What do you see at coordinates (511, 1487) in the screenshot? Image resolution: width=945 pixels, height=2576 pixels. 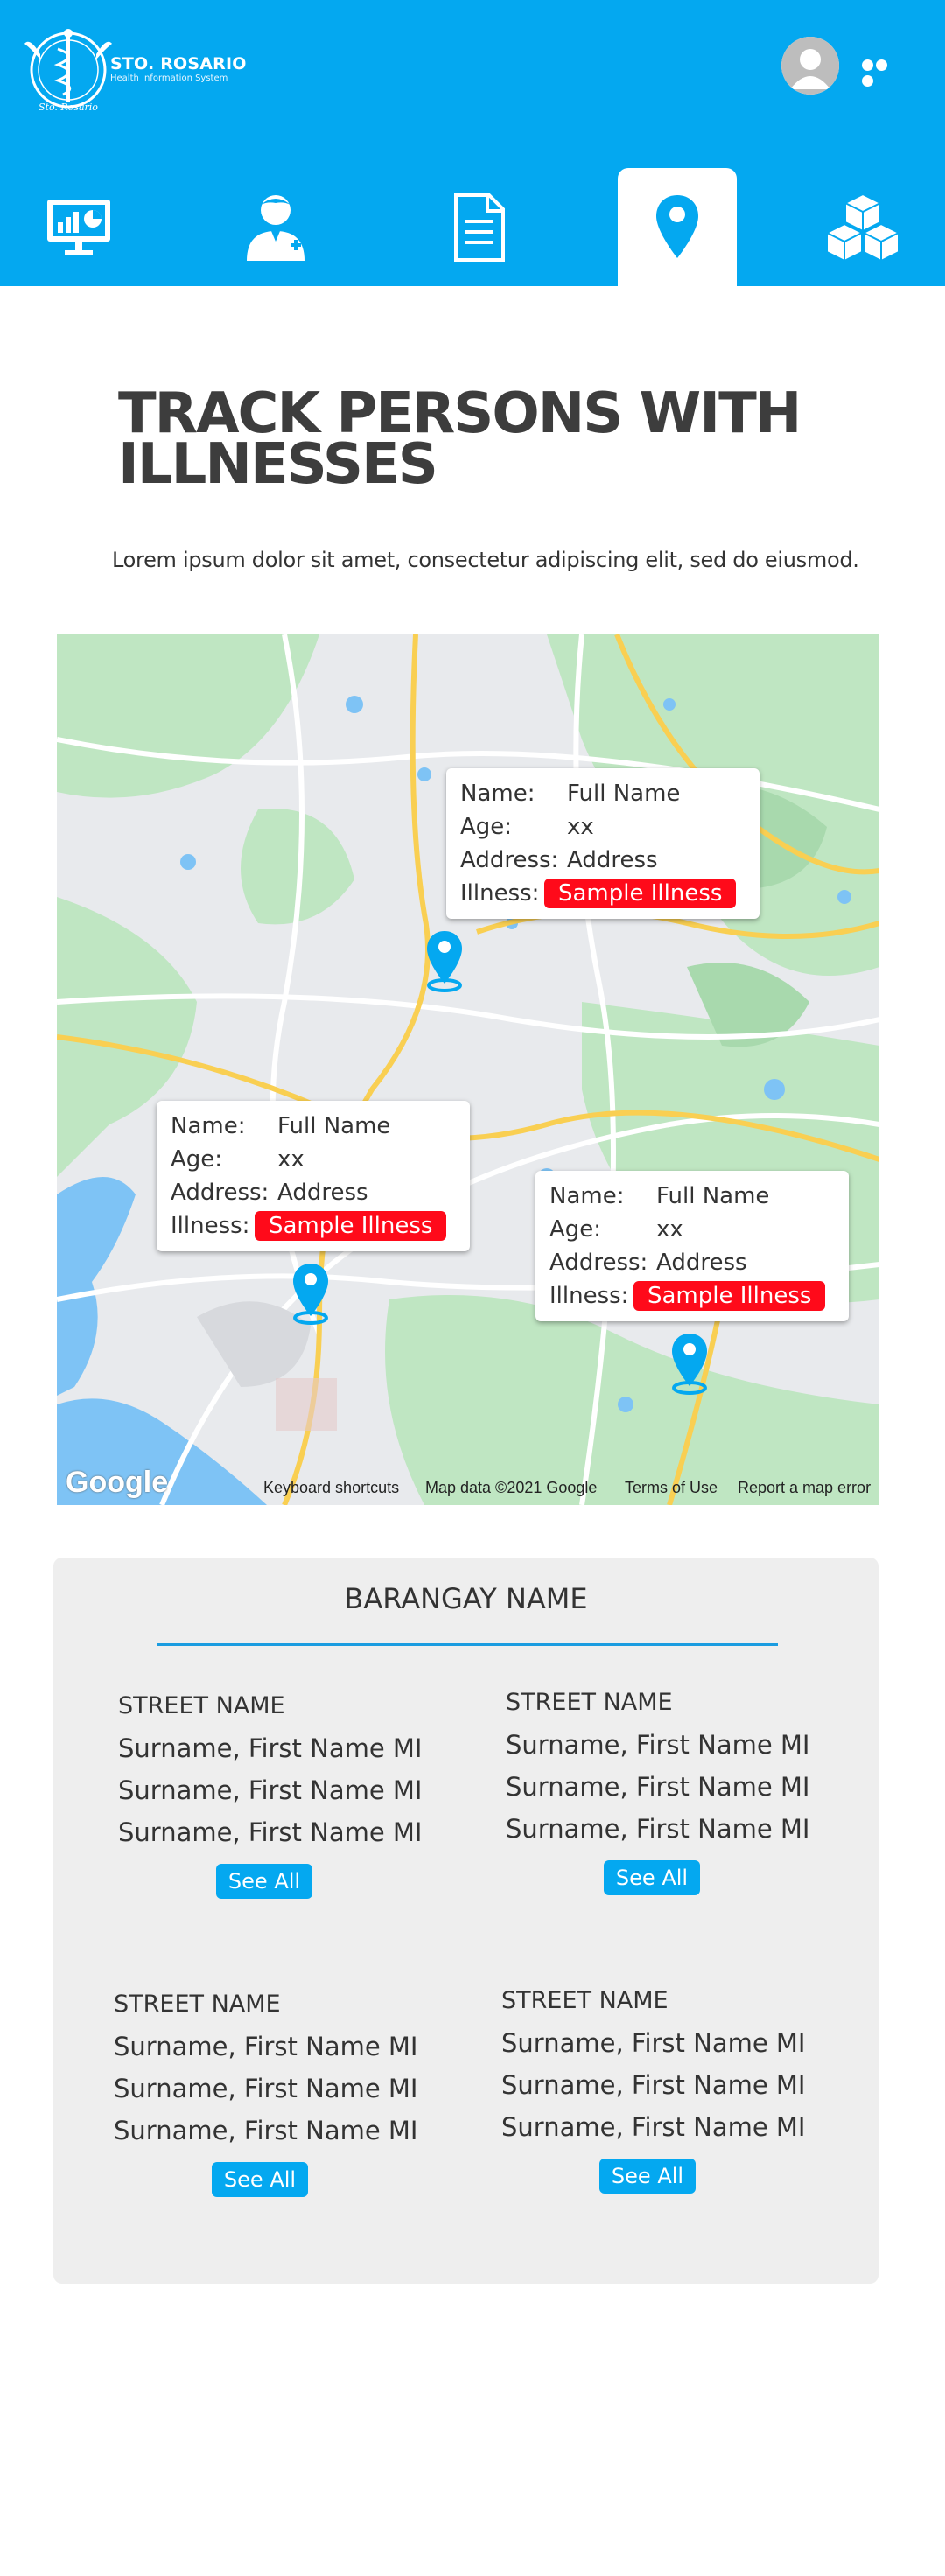 I see `map-data-attribution: Map data ©2021 Google` at bounding box center [511, 1487].